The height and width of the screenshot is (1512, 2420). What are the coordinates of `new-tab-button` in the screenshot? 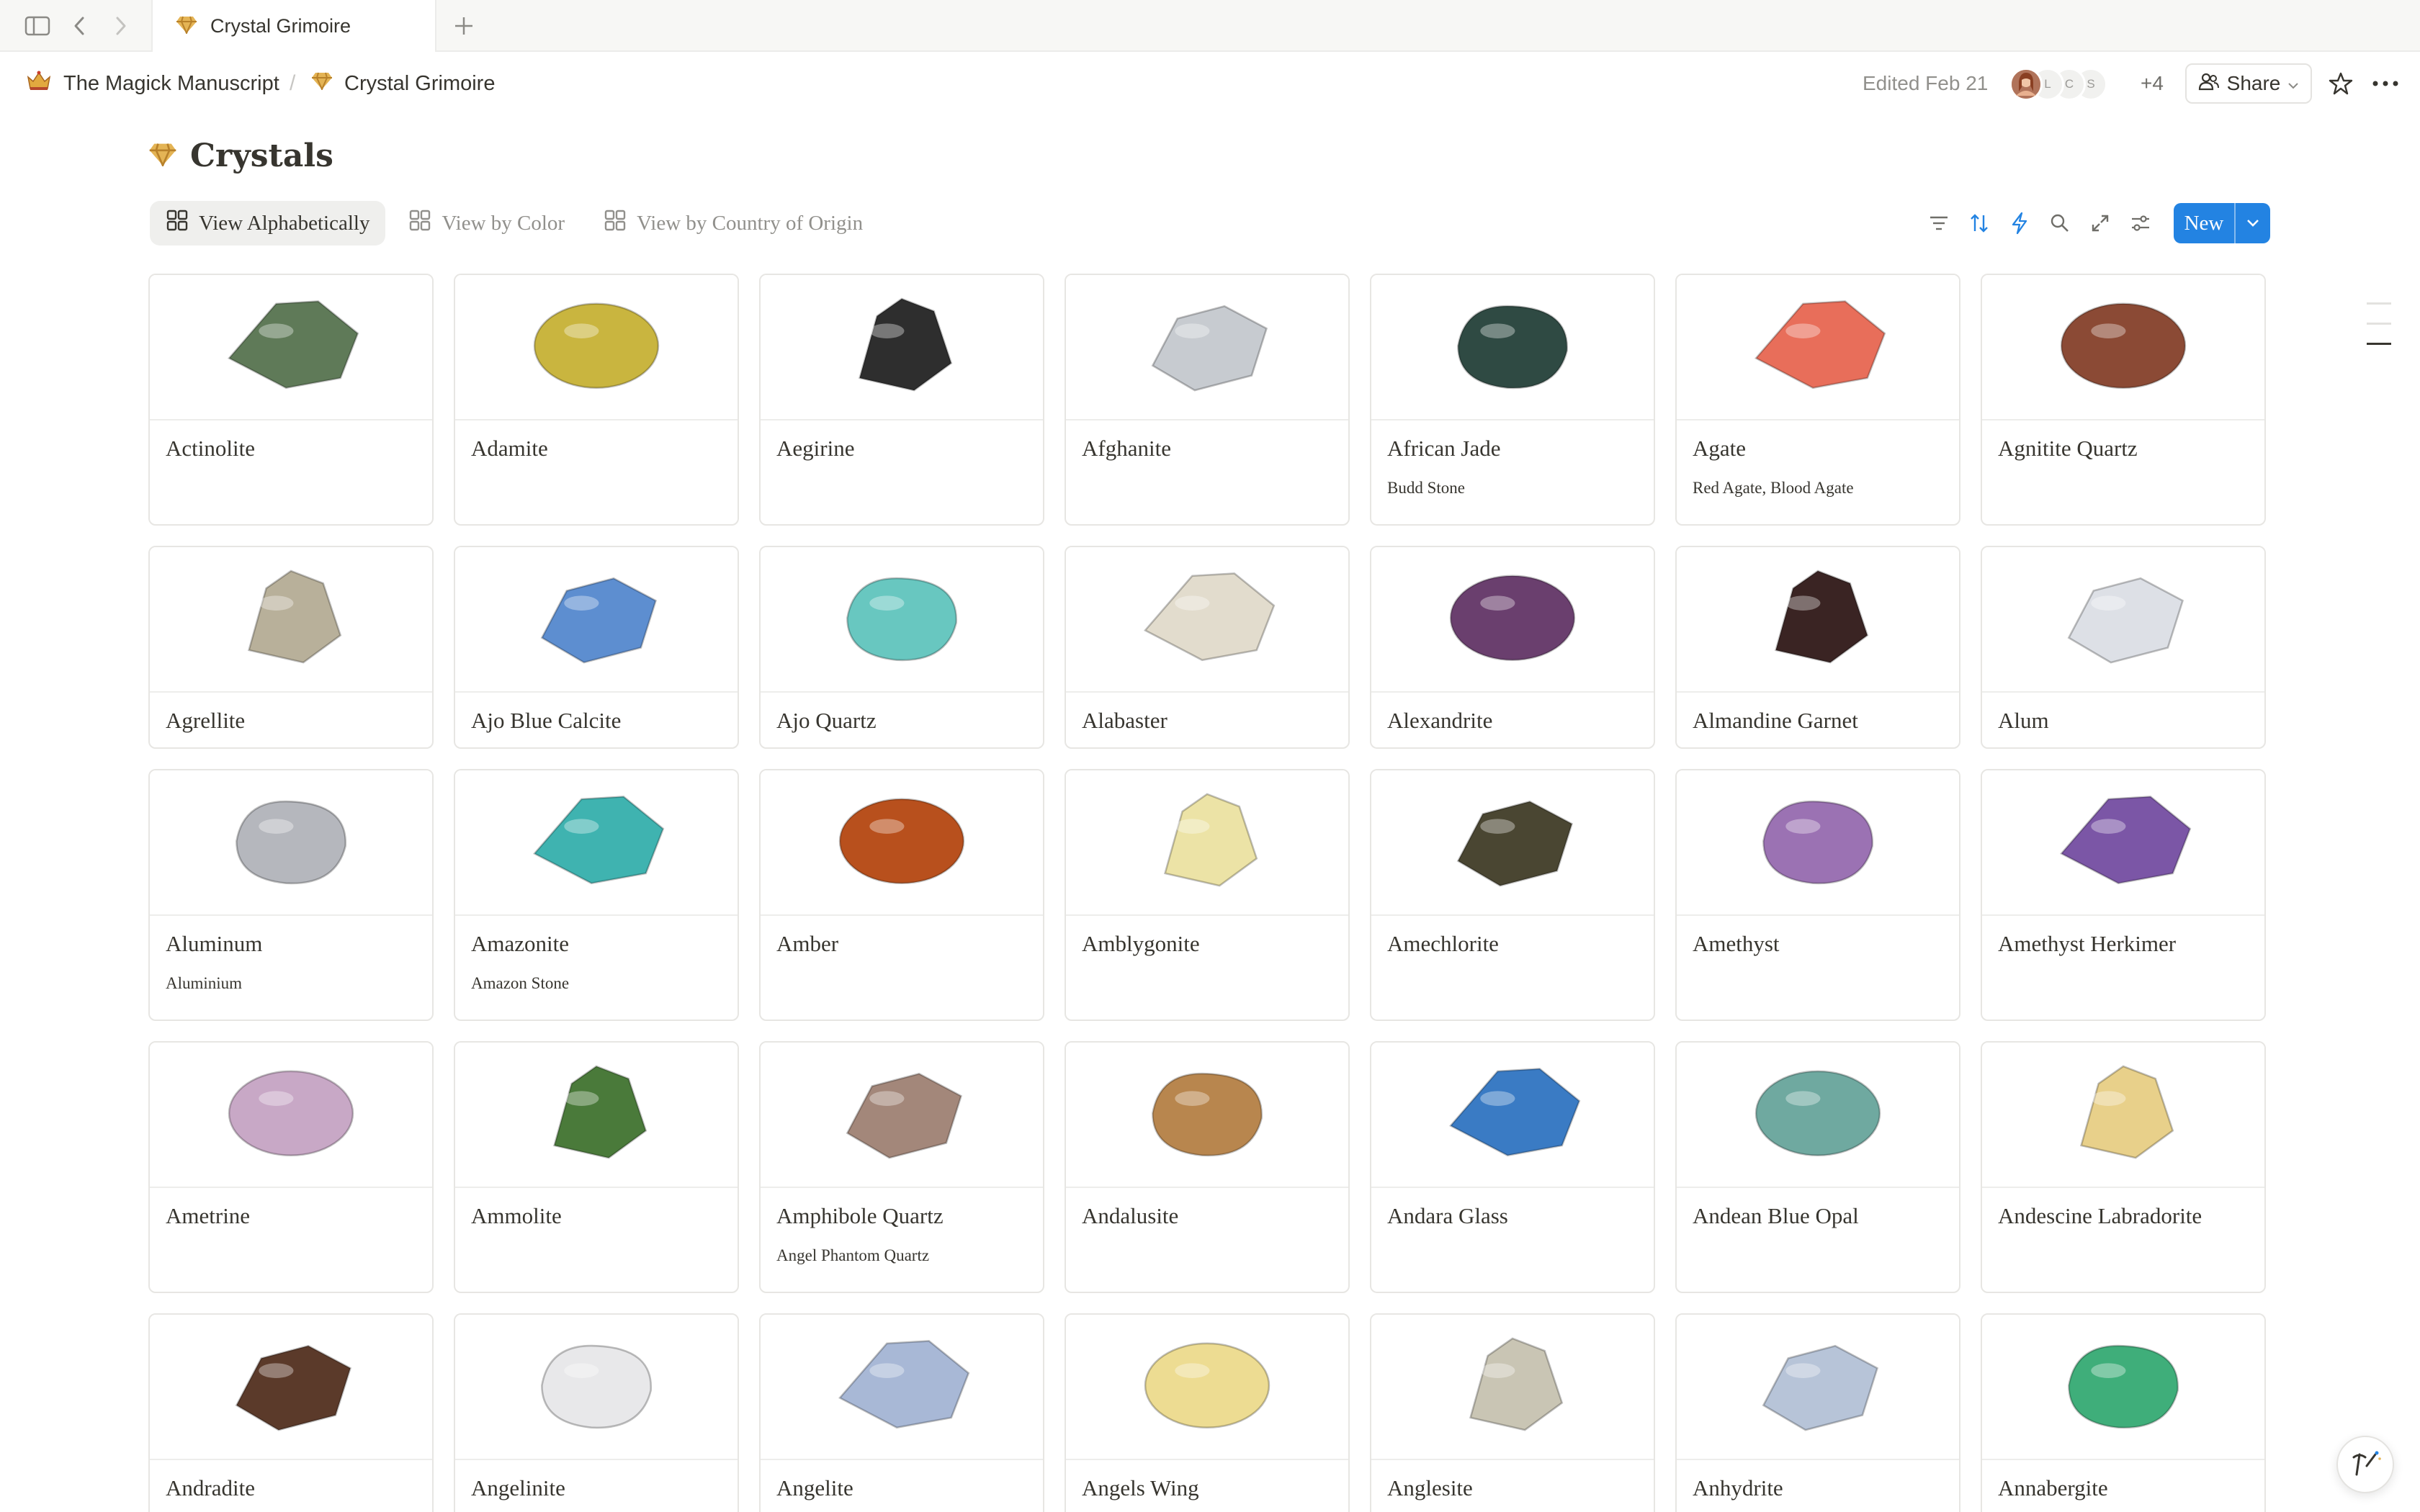 It's located at (464, 26).